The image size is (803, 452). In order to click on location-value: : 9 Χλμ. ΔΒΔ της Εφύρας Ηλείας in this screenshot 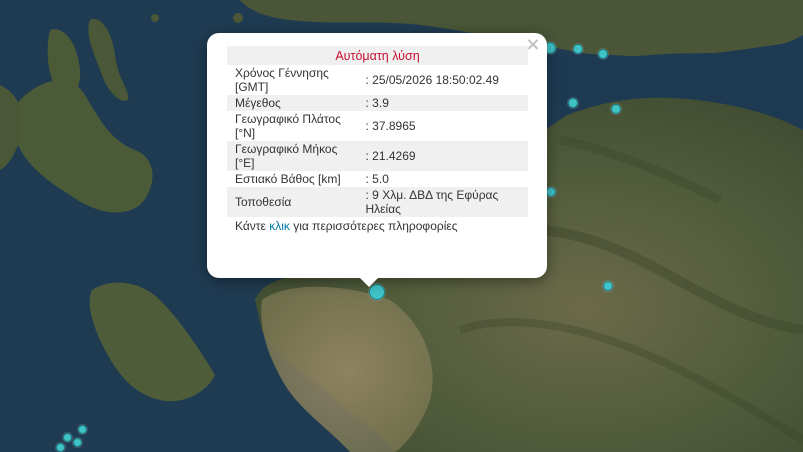, I will do `click(445, 202)`.